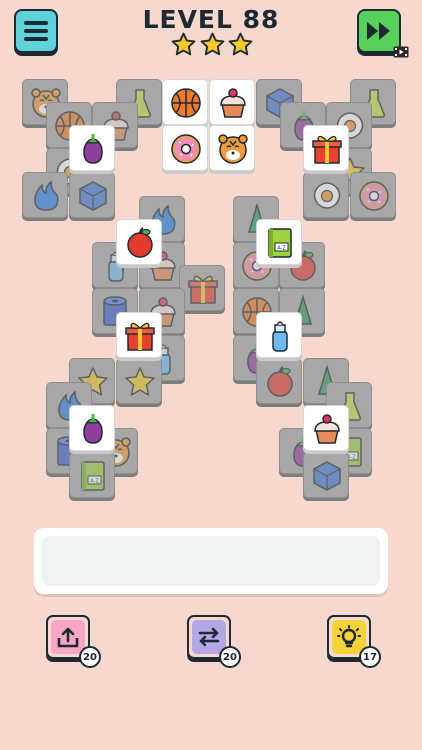  I want to click on shuffle-count-badge: 20, so click(230, 657).